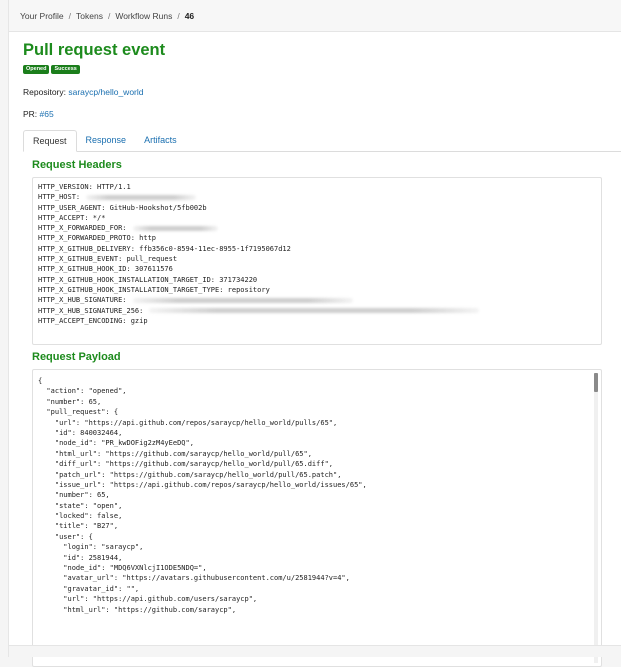 The image size is (621, 667). I want to click on header-line: HTTP_X_GITHUB_HOOK_ID: 307611576, so click(317, 269).